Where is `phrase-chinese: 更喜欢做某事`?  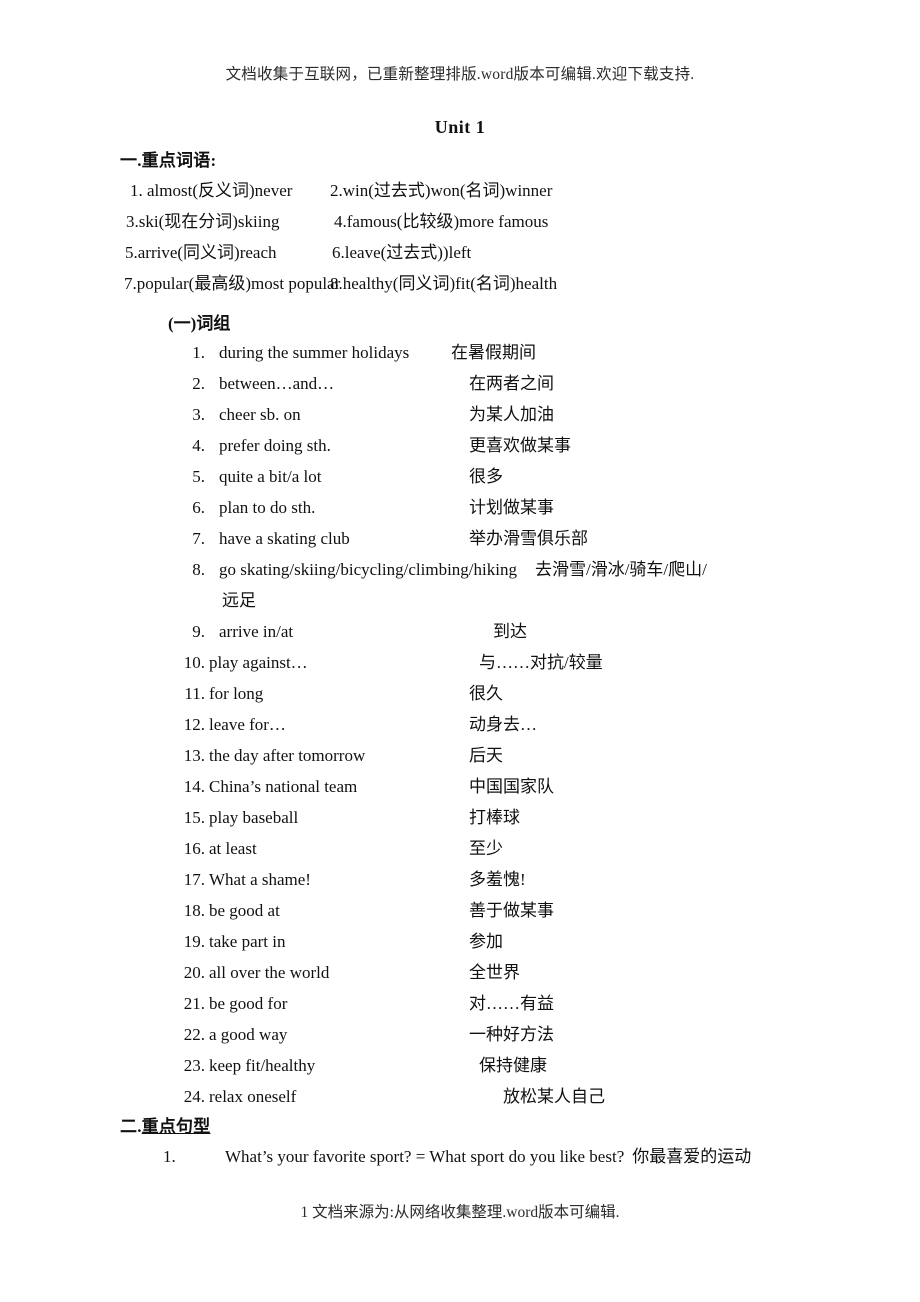
phrase-chinese: 更喜欢做某事 is located at coordinates (520, 445).